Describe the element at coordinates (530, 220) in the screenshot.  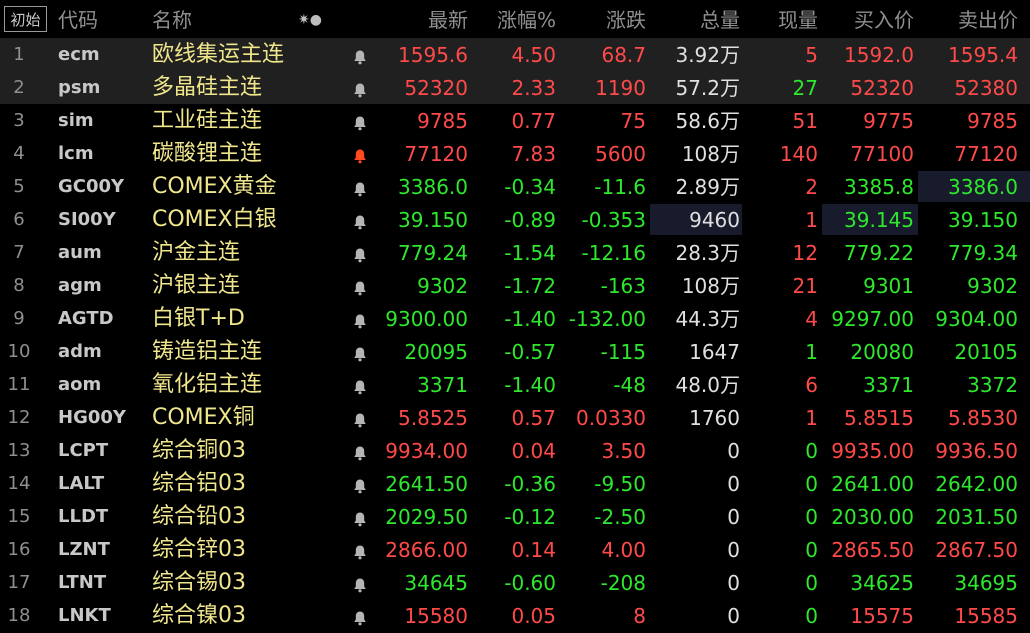
I see `change-percent: -0.89` at that location.